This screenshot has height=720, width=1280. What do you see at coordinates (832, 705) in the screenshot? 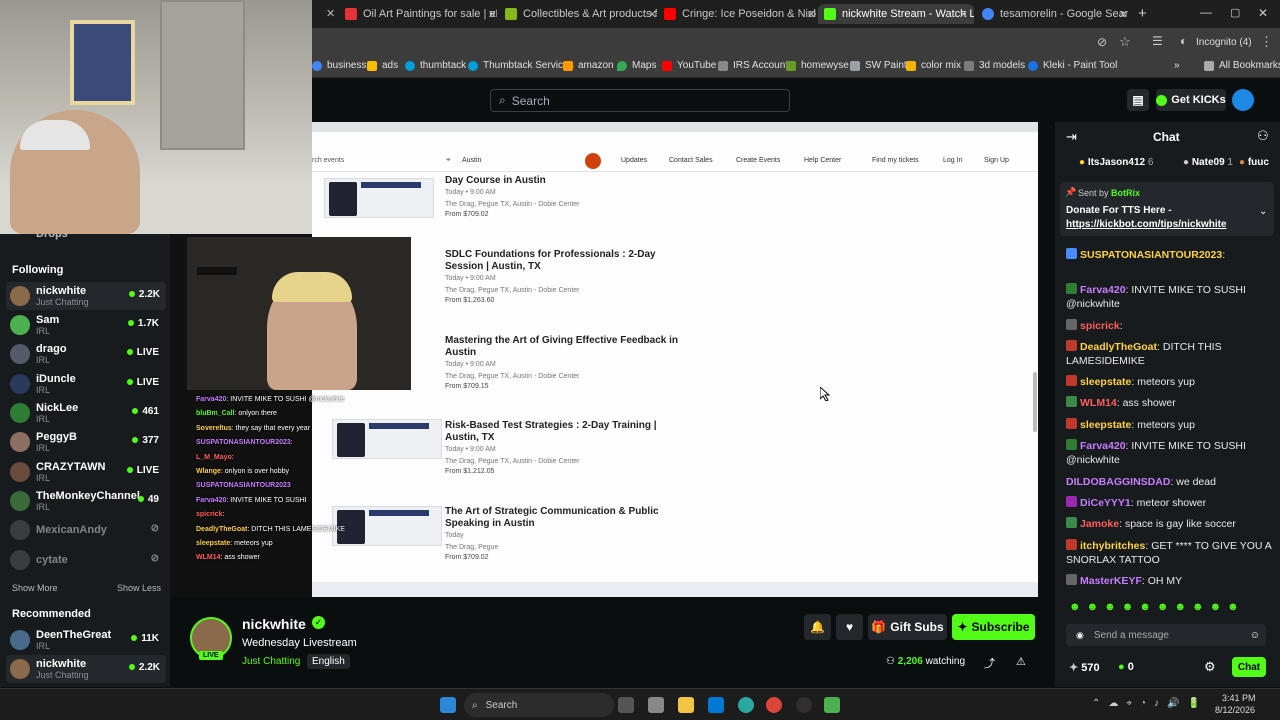
I see `app-icon` at bounding box center [832, 705].